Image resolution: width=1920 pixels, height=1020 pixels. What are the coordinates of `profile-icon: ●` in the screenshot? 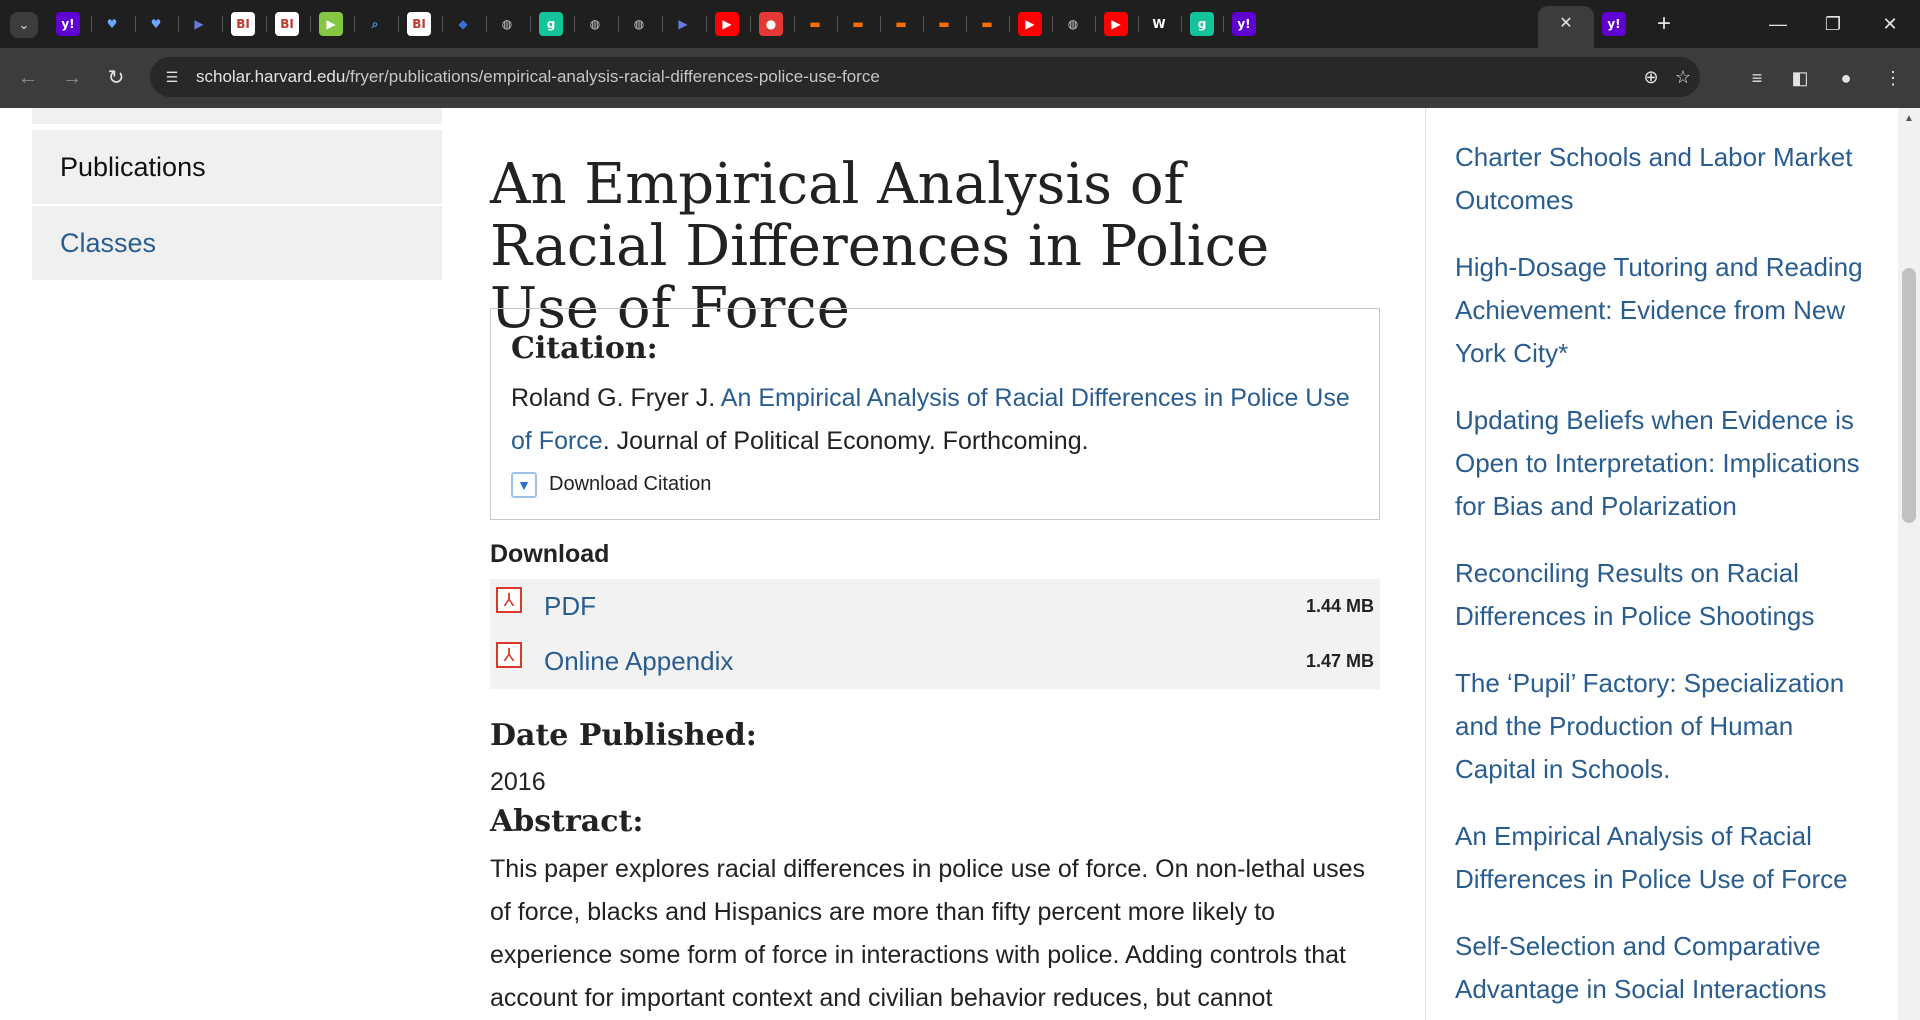 It's located at (1846, 78).